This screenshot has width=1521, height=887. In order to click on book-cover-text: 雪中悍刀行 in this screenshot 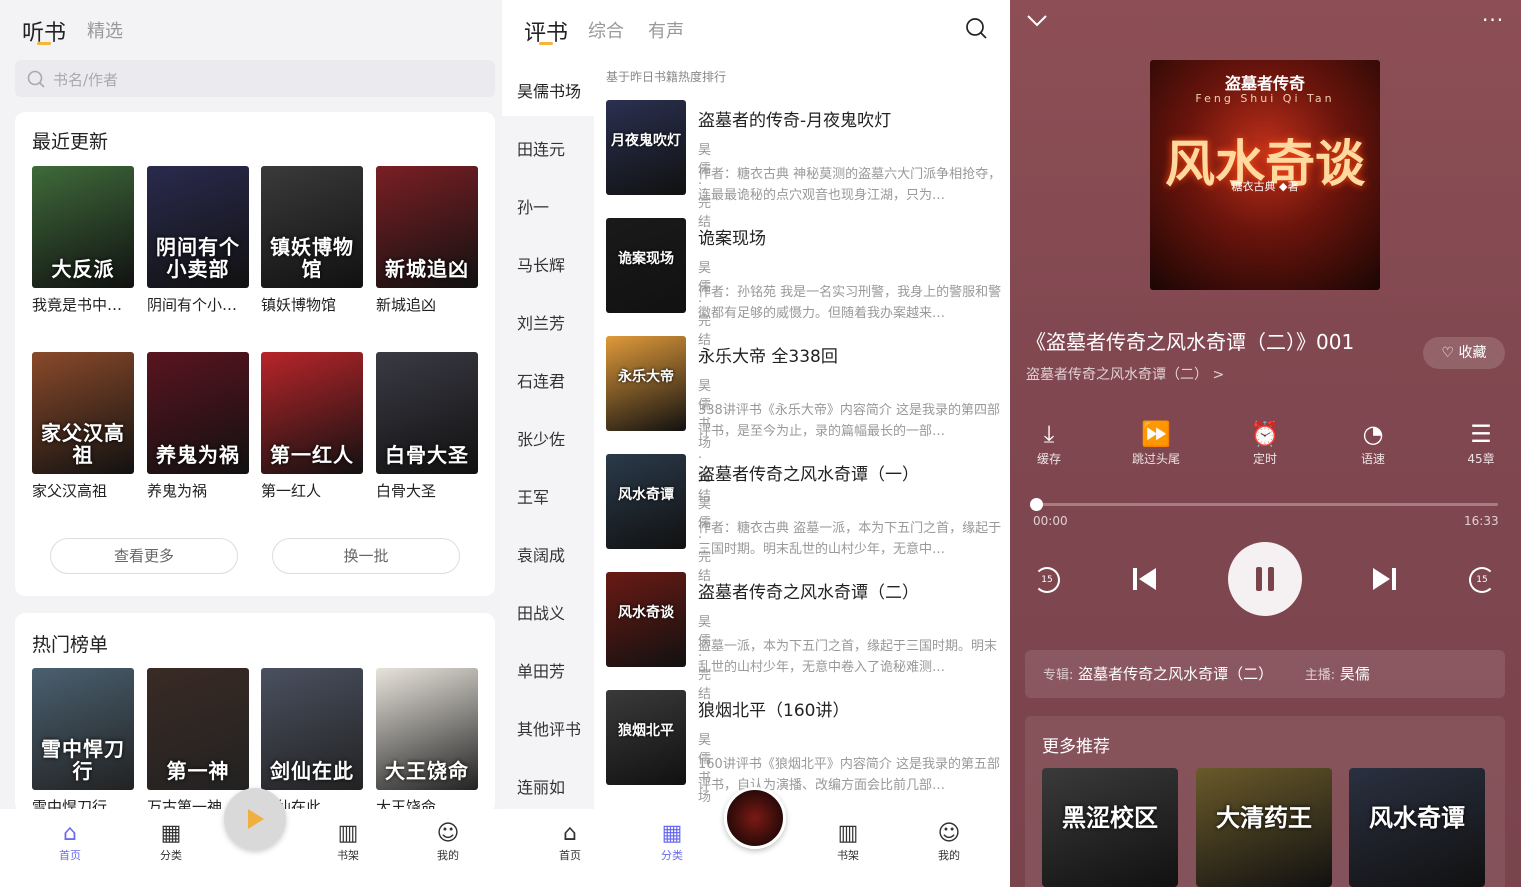, I will do `click(83, 760)`.